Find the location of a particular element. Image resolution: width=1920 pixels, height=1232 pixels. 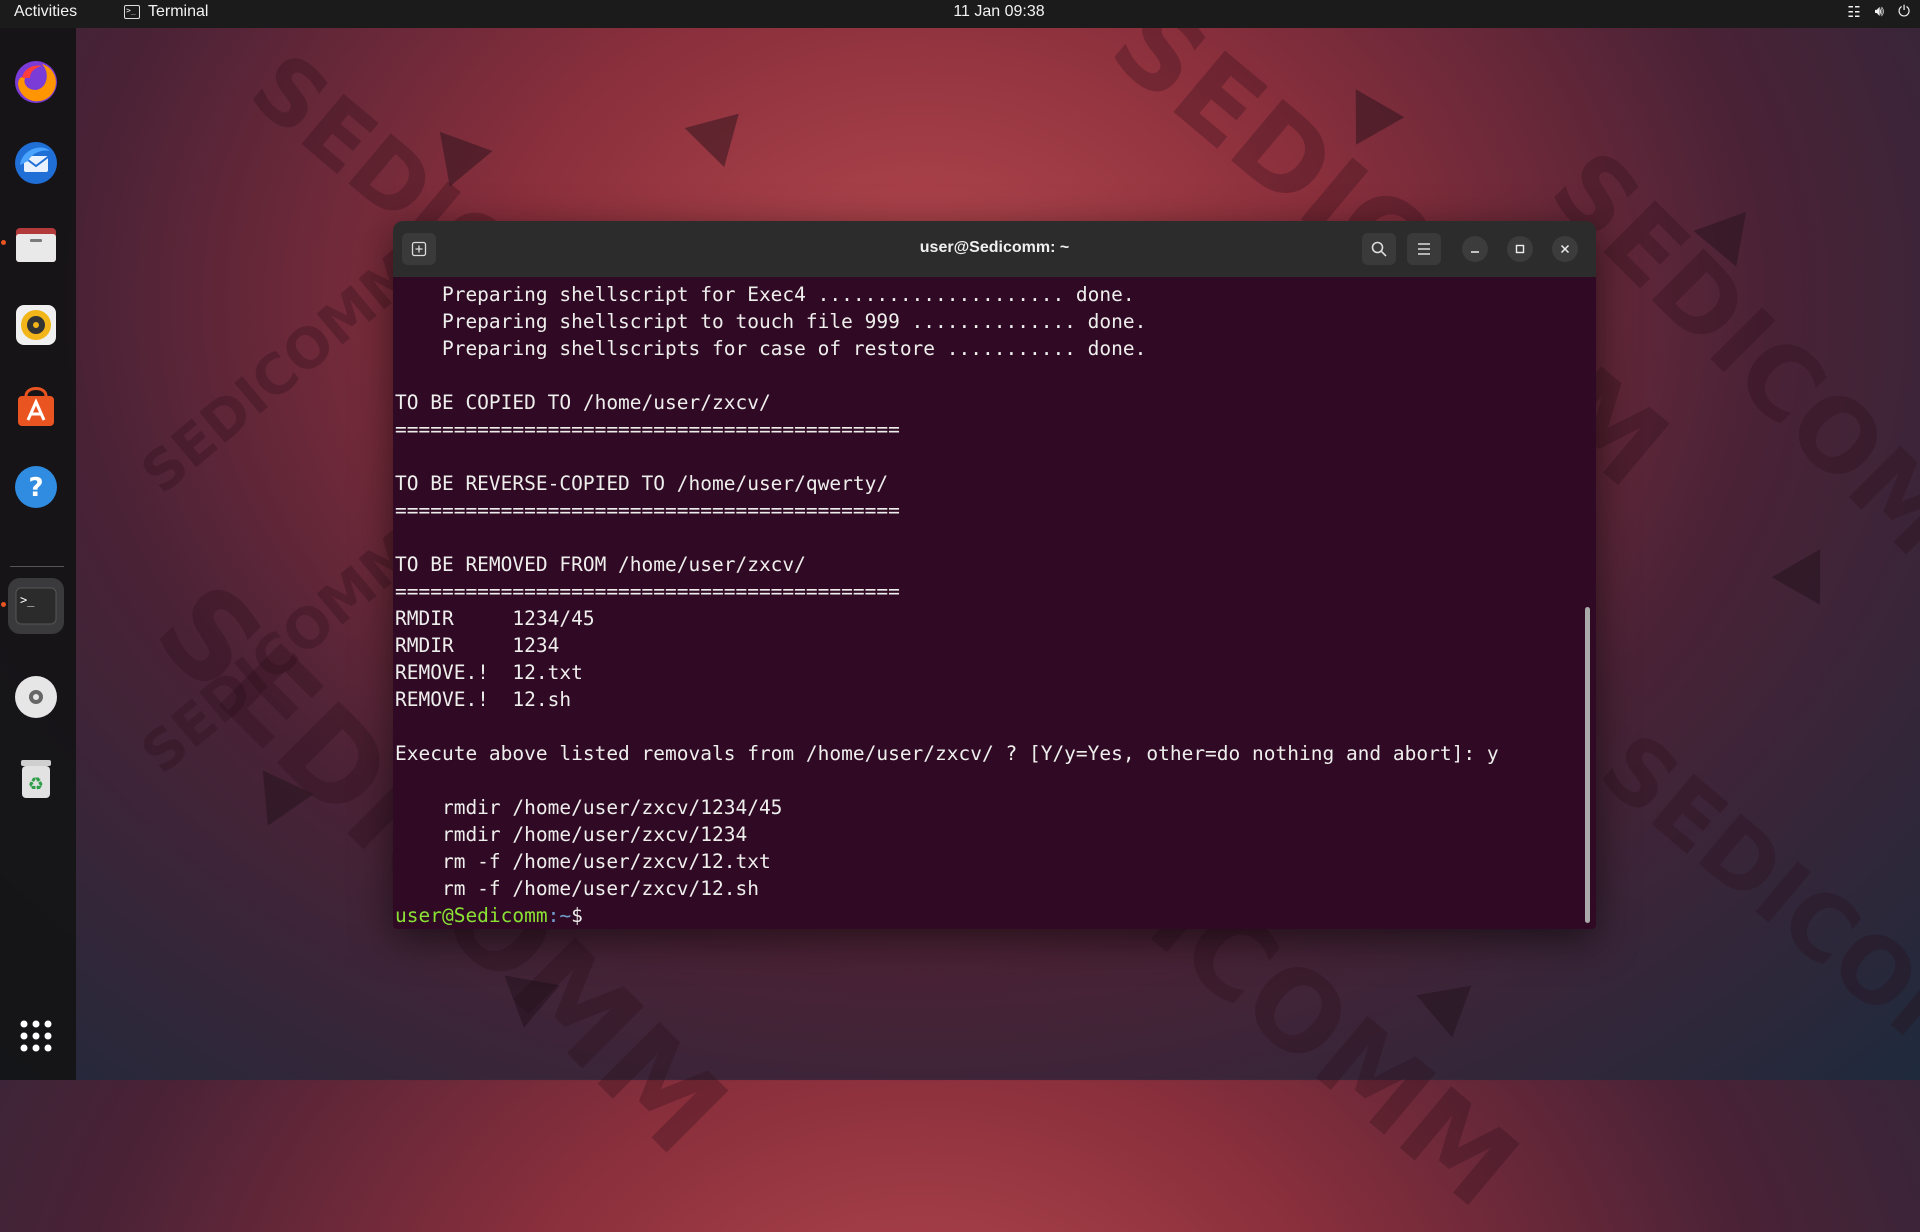

dock-help: ? is located at coordinates (36, 487).